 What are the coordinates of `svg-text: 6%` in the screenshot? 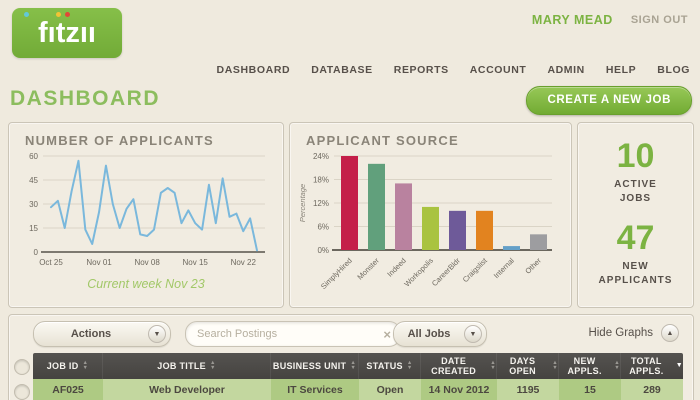 It's located at (323, 227).